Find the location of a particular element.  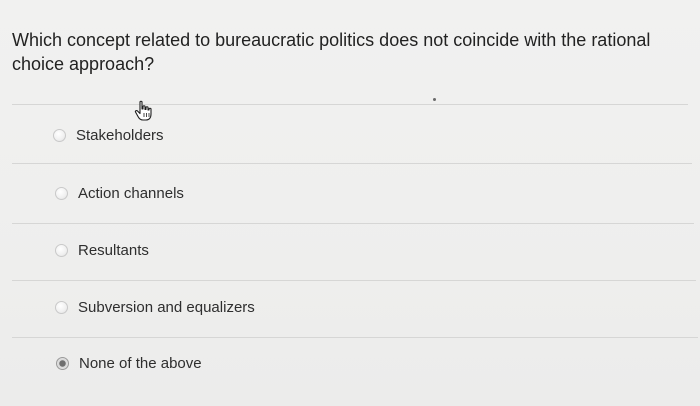

option-label: Subversion and equalizers is located at coordinates (166, 307).